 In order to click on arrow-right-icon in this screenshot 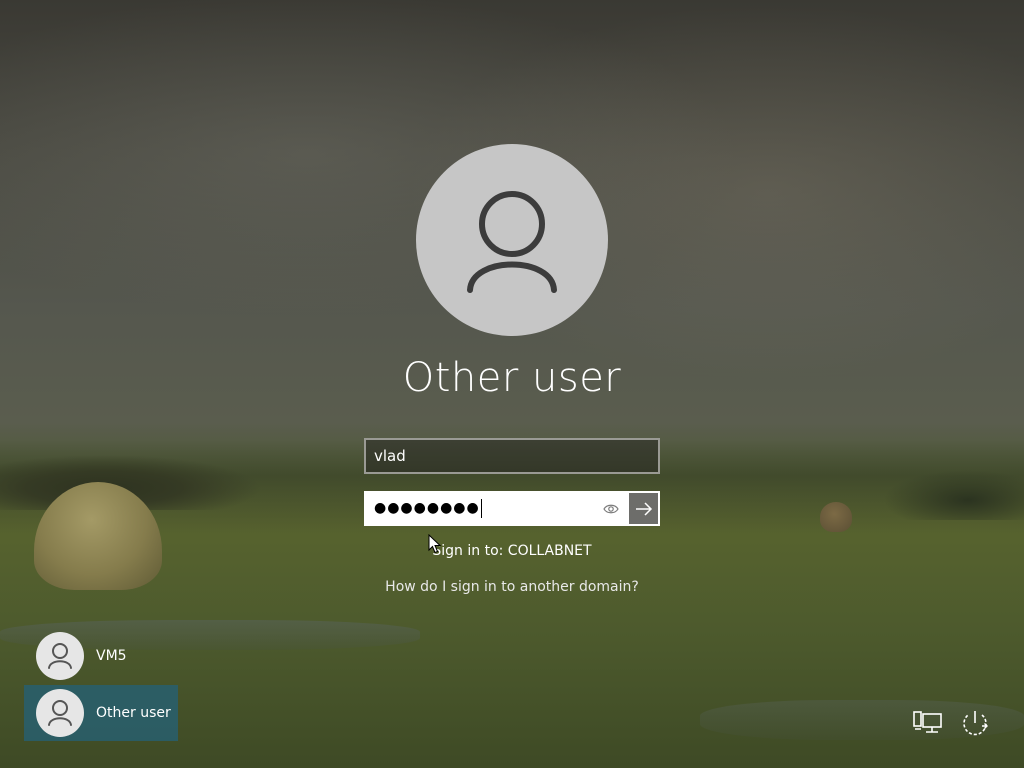, I will do `click(644, 509)`.